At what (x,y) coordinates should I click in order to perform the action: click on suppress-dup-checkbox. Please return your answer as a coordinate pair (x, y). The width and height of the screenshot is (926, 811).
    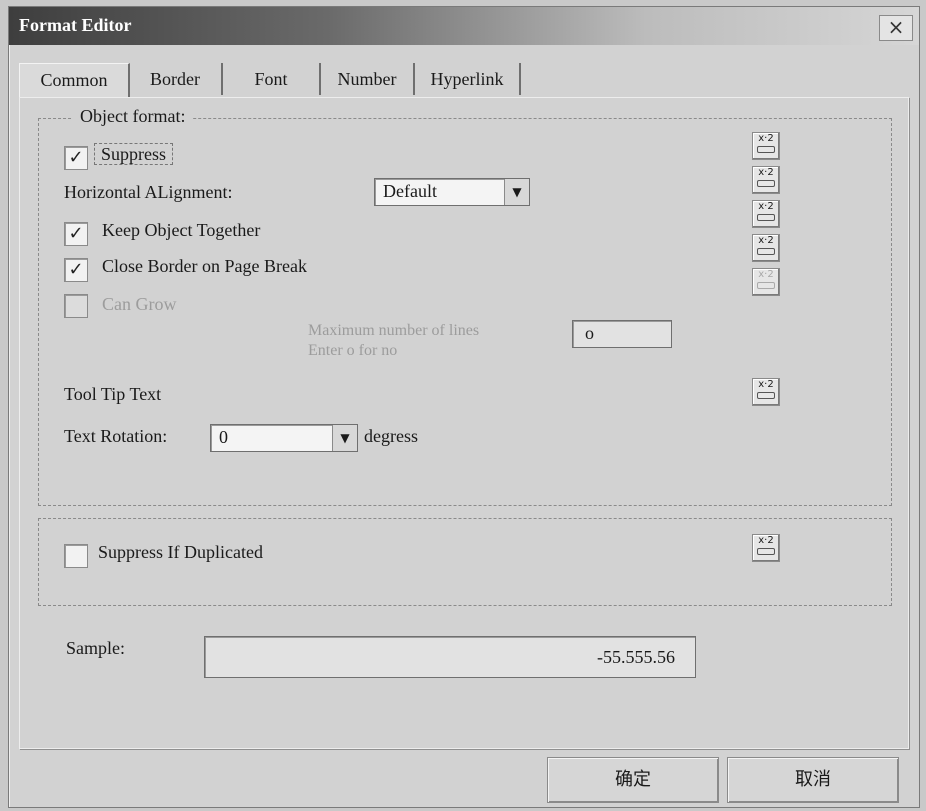
    Looking at the image, I should click on (76, 556).